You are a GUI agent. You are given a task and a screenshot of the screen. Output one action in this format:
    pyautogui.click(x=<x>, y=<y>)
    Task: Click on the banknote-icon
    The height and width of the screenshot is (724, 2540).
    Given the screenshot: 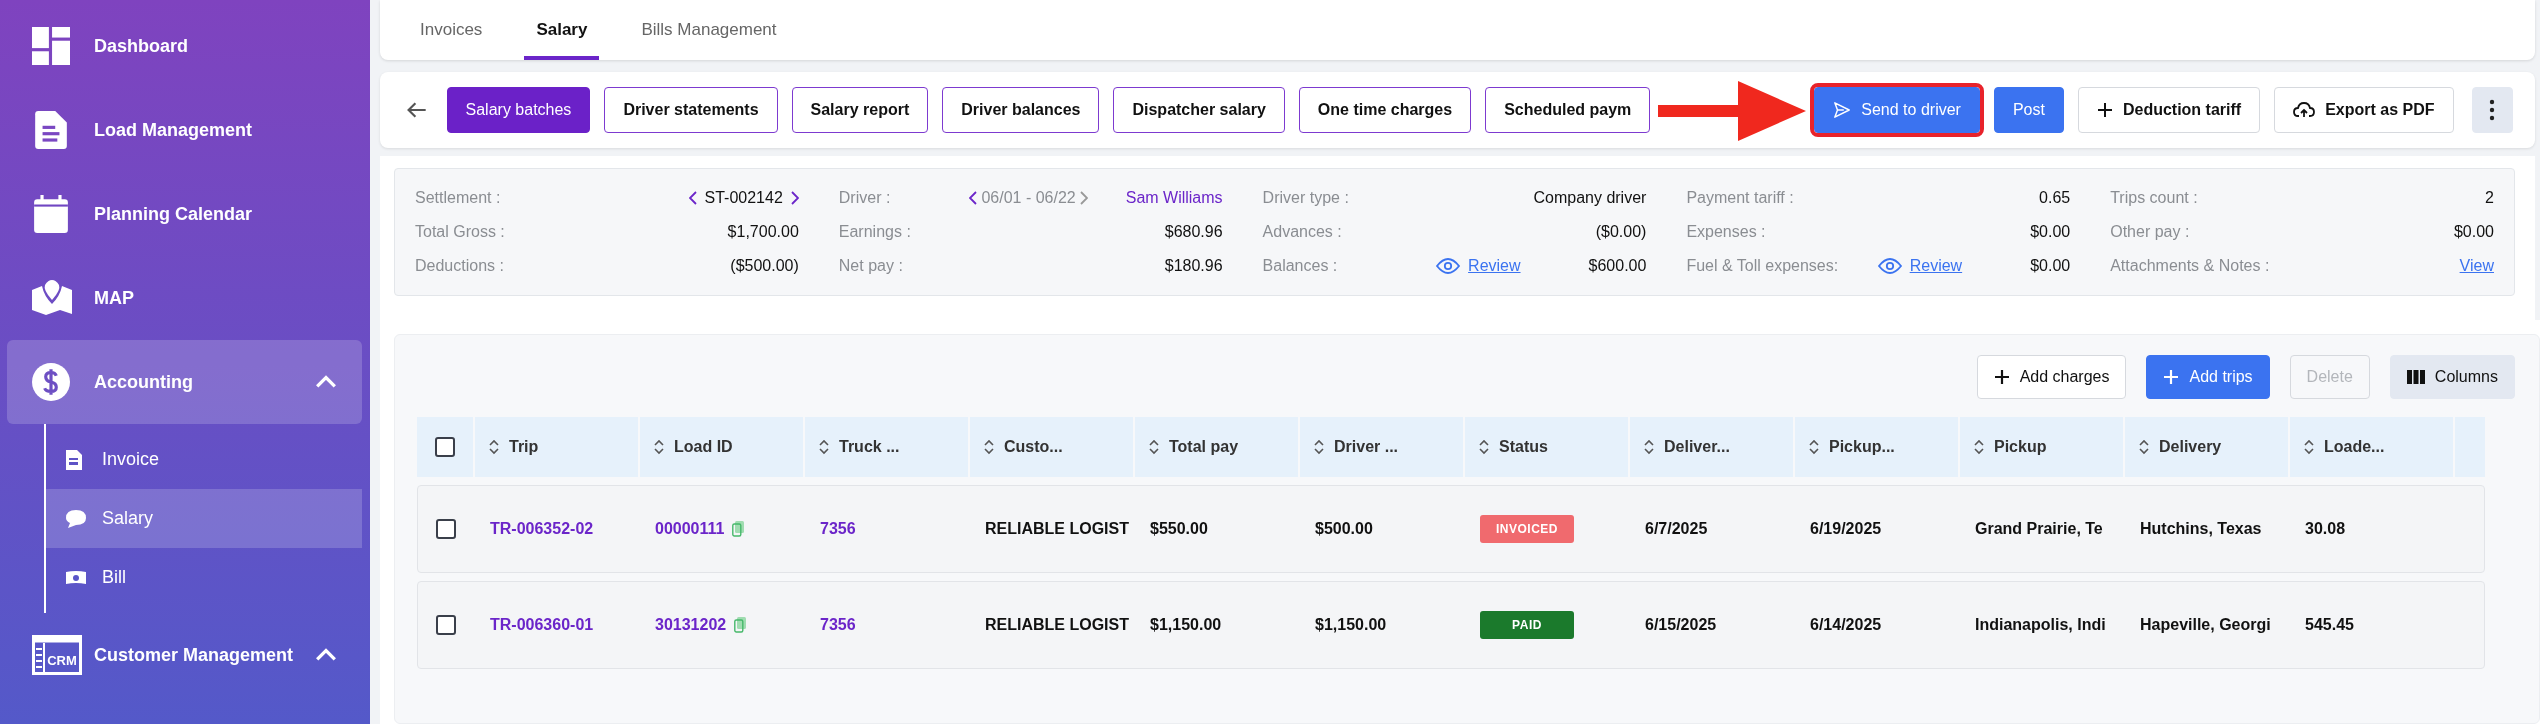 What is the action you would take?
    pyautogui.click(x=76, y=577)
    